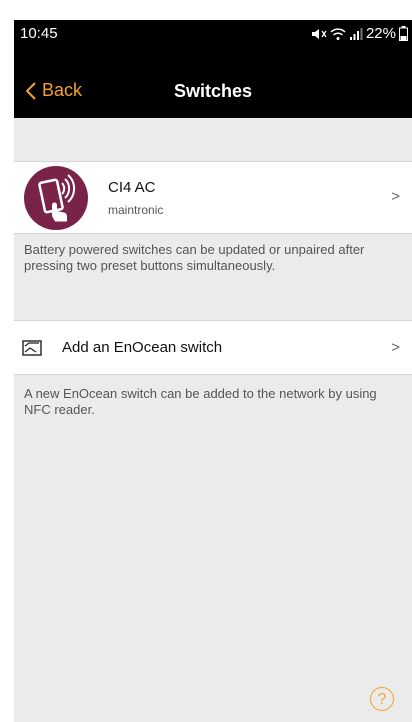 The width and height of the screenshot is (412, 722). Describe the element at coordinates (319, 33) in the screenshot. I see `mute-icon` at that location.